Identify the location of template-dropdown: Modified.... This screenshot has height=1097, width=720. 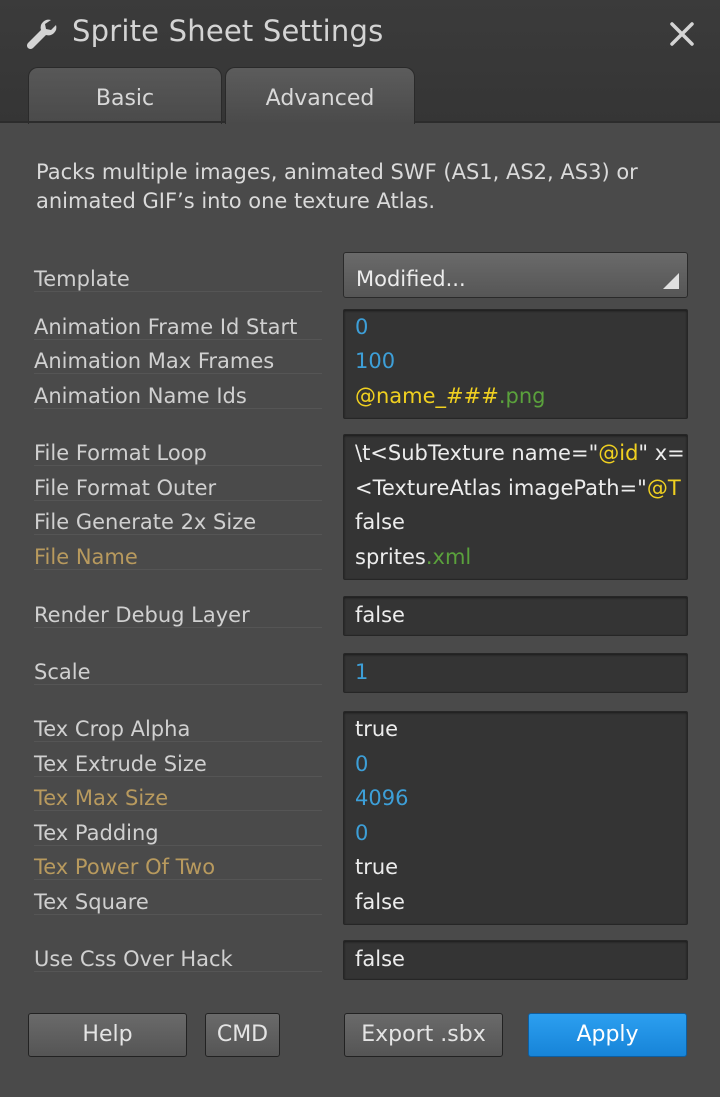
(515, 275).